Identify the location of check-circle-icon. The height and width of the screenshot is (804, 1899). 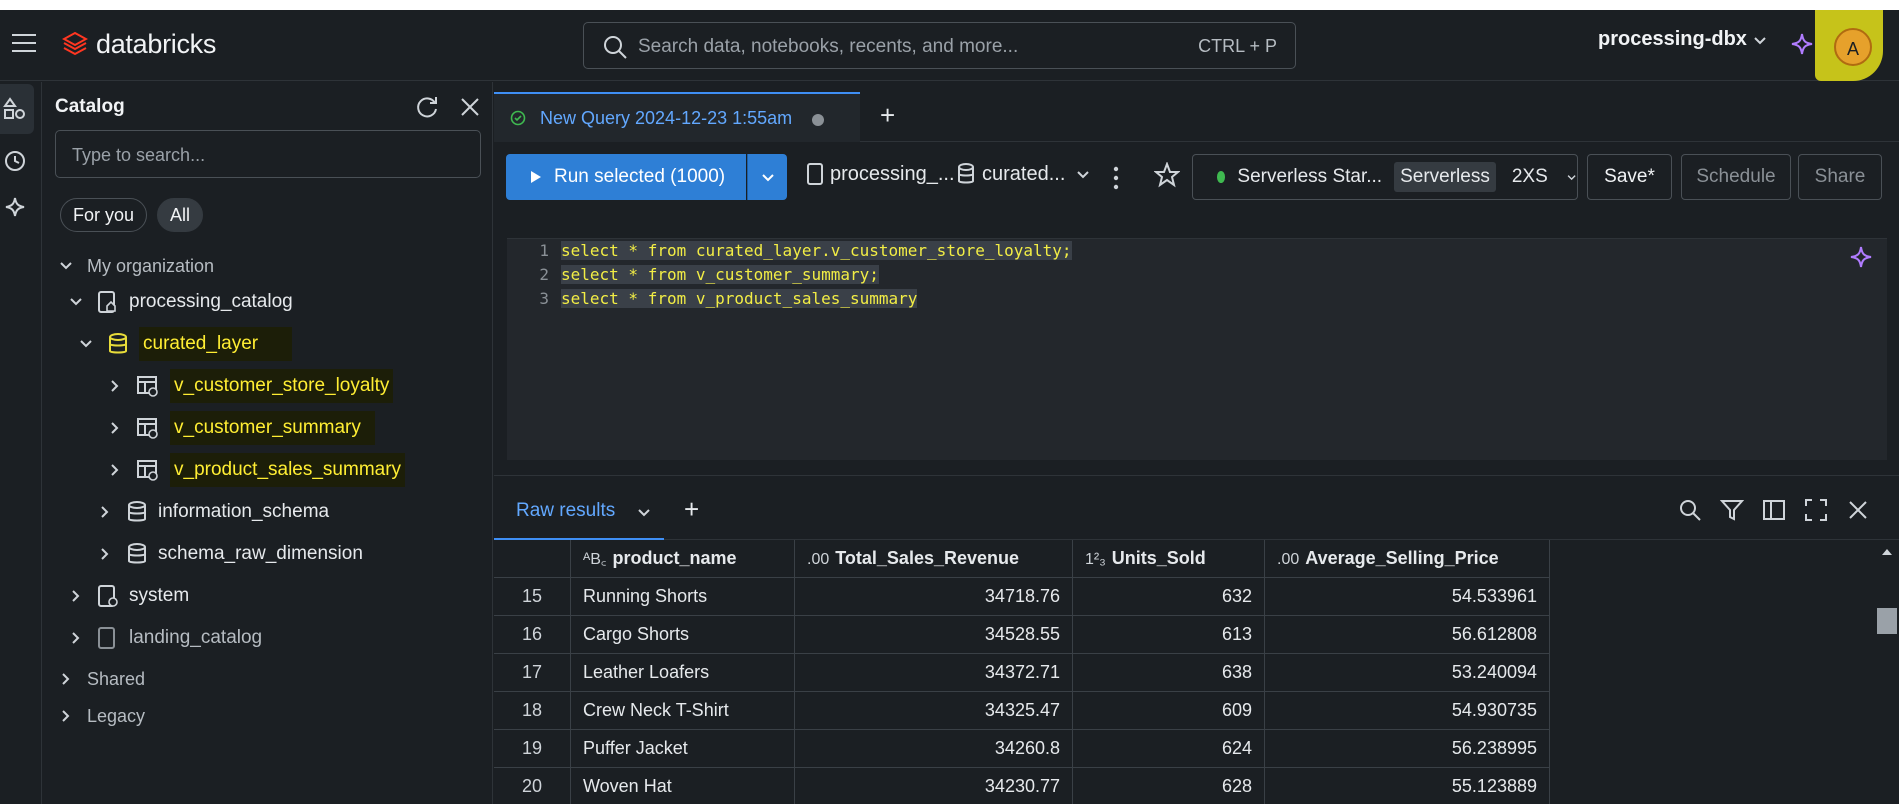
(518, 118).